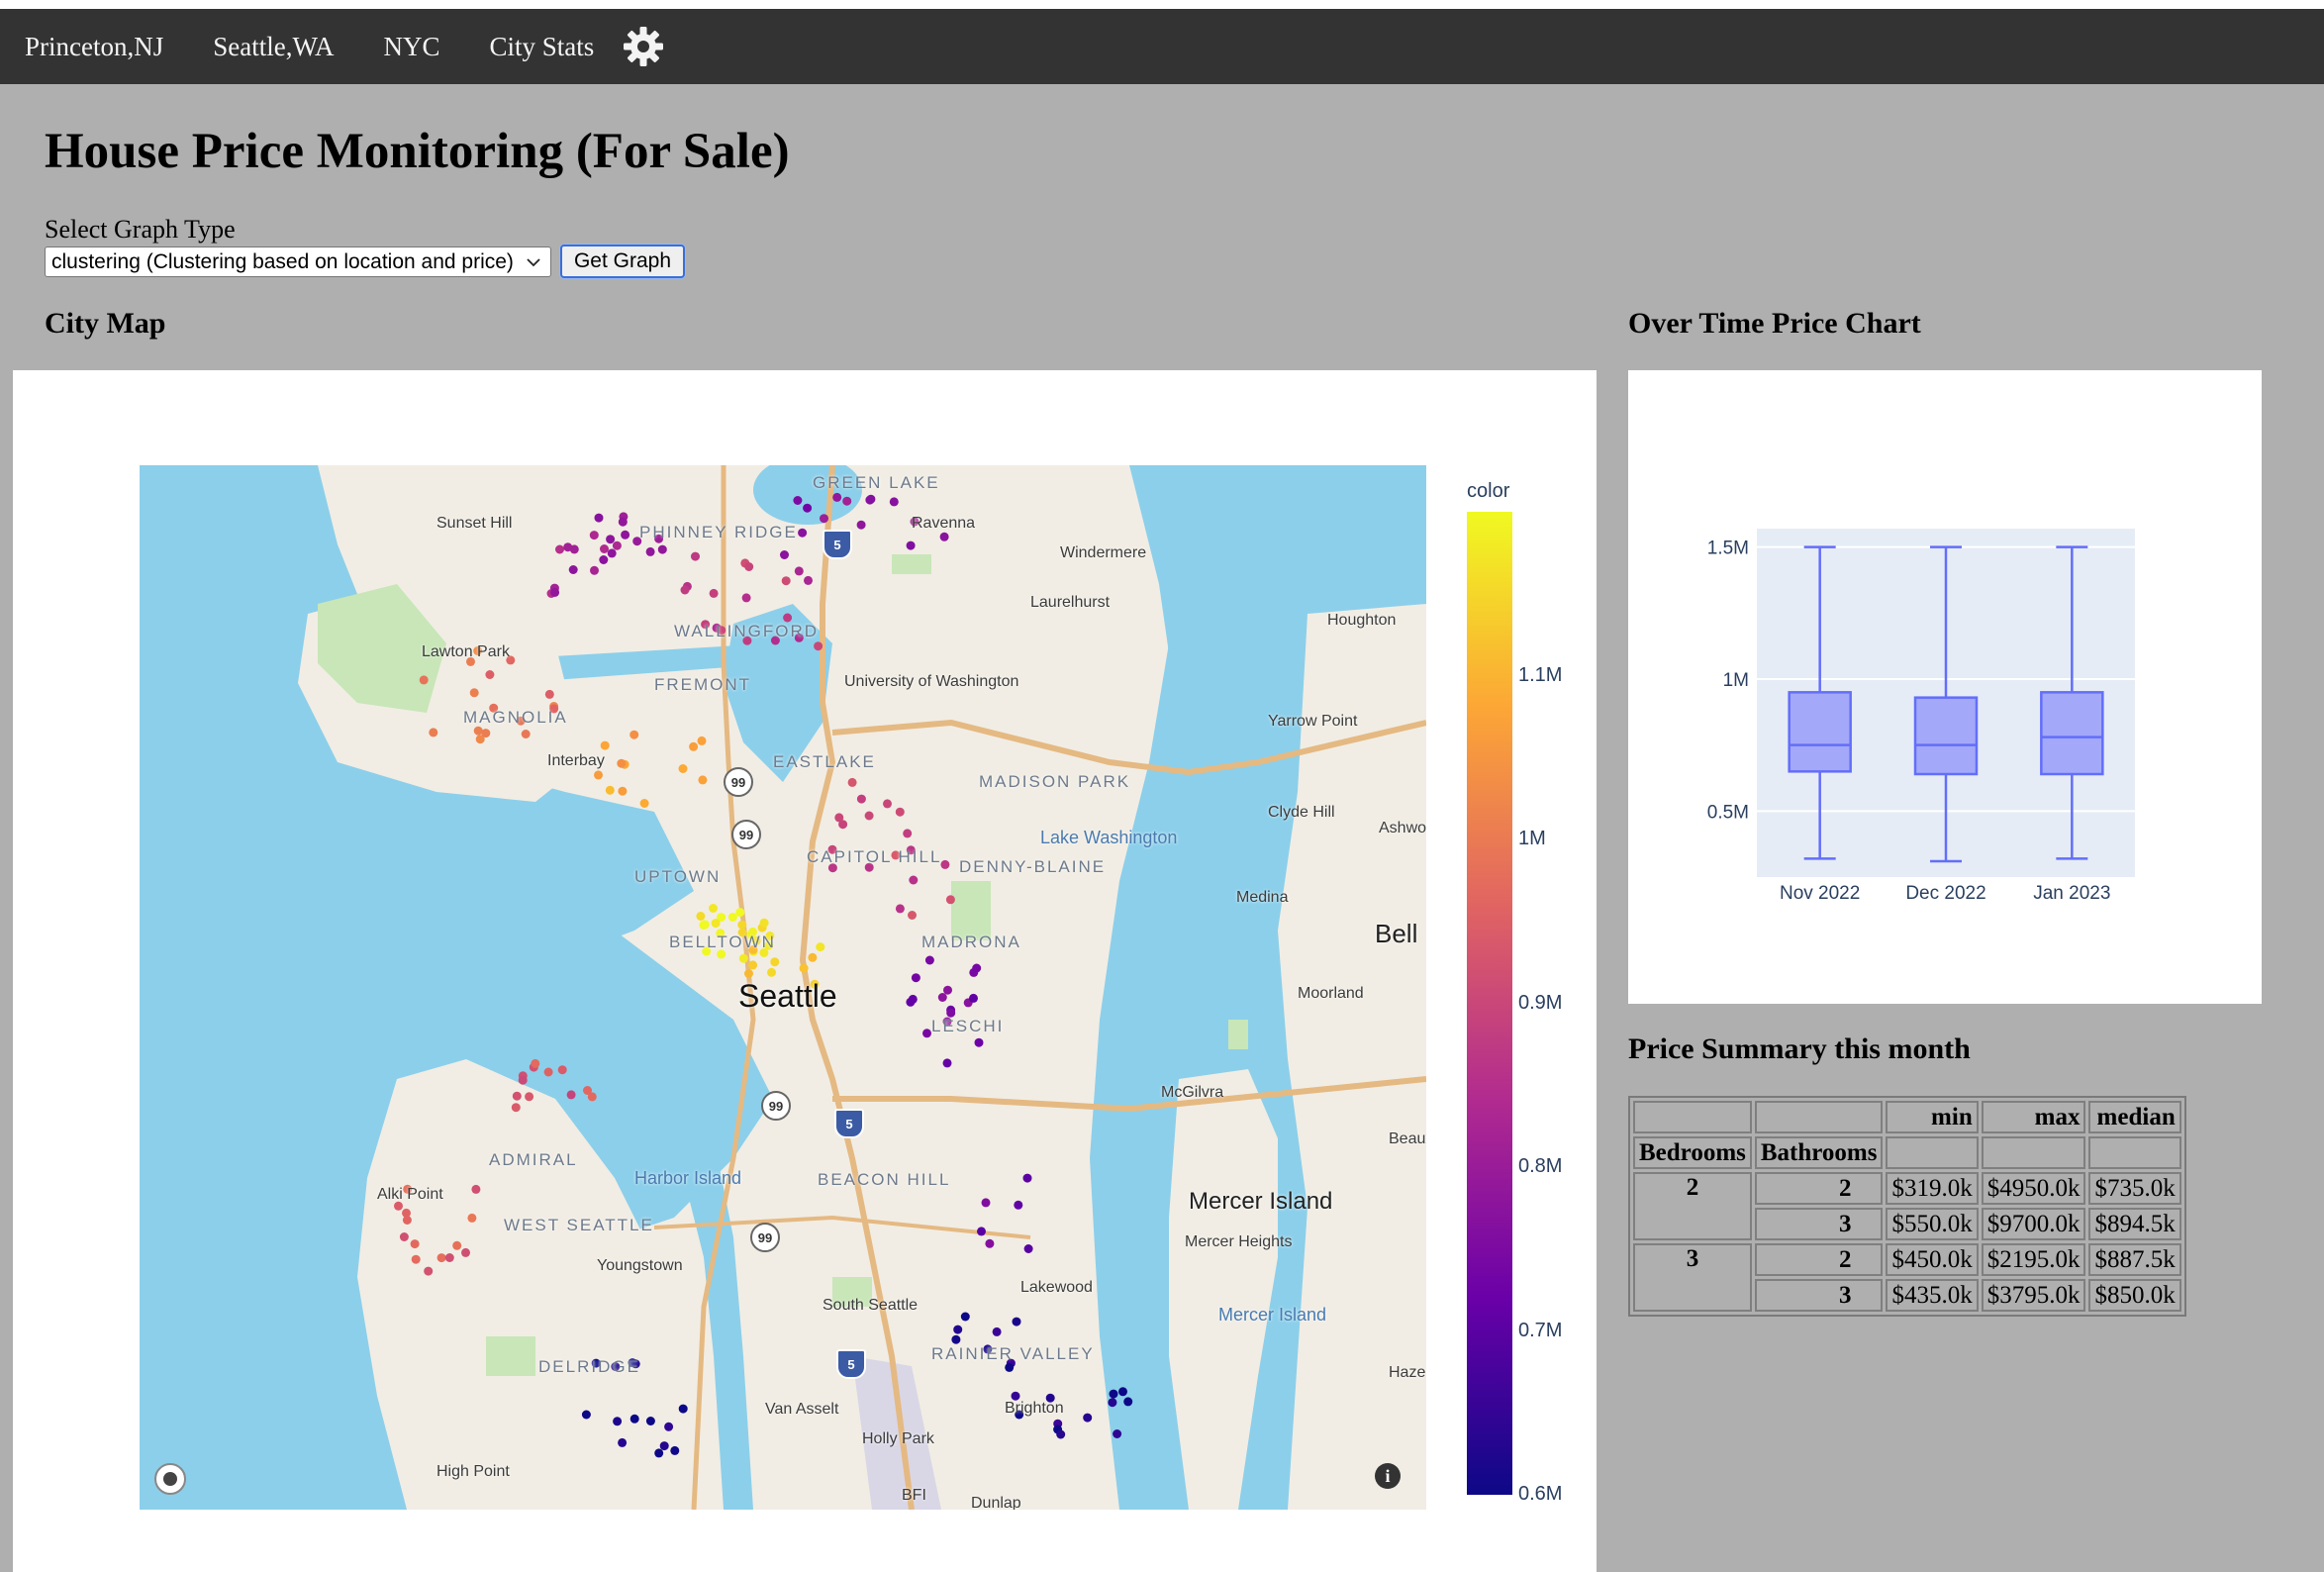 This screenshot has width=2324, height=1572. Describe the element at coordinates (94, 46) in the screenshot. I see `nav-link-princeton: Princeton,NJ` at that location.